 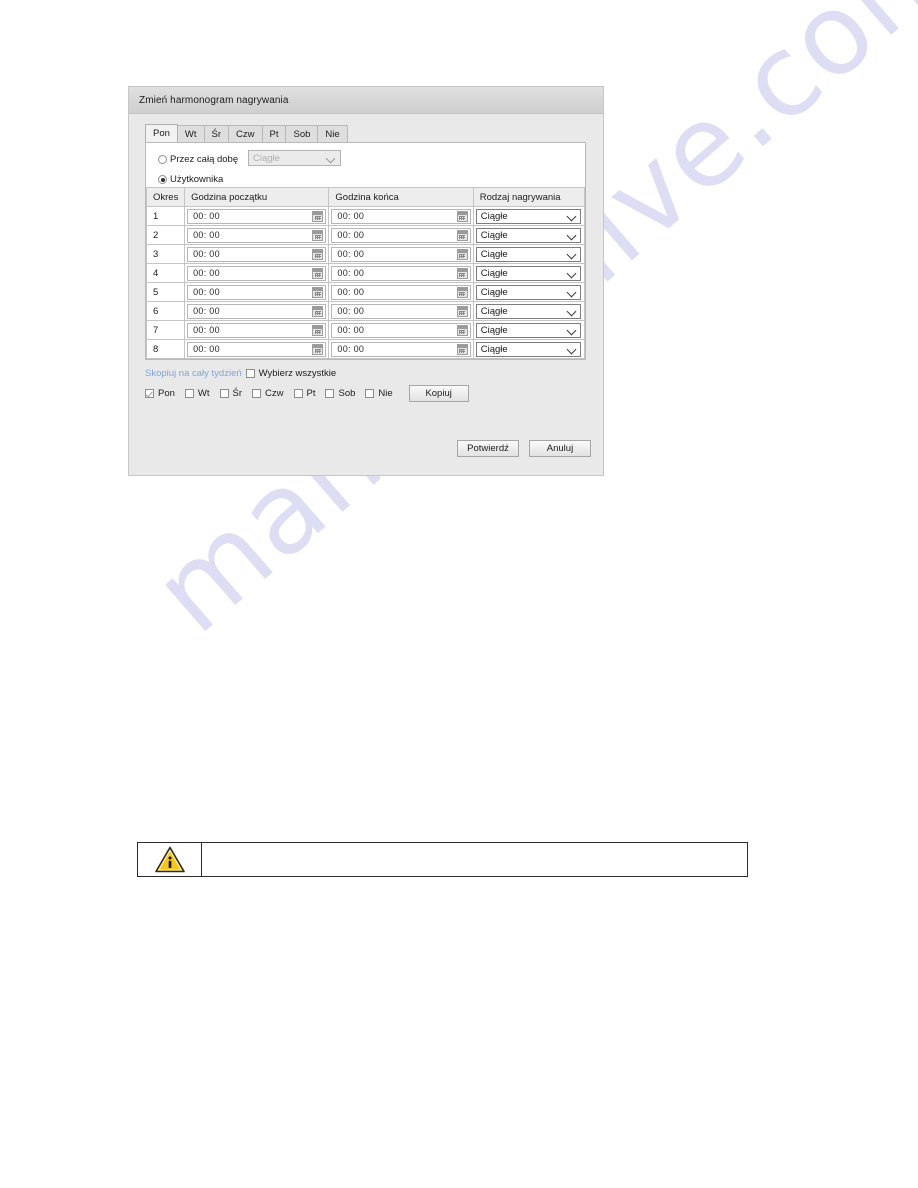 I want to click on day-checkbox-wt, so click(x=189, y=393).